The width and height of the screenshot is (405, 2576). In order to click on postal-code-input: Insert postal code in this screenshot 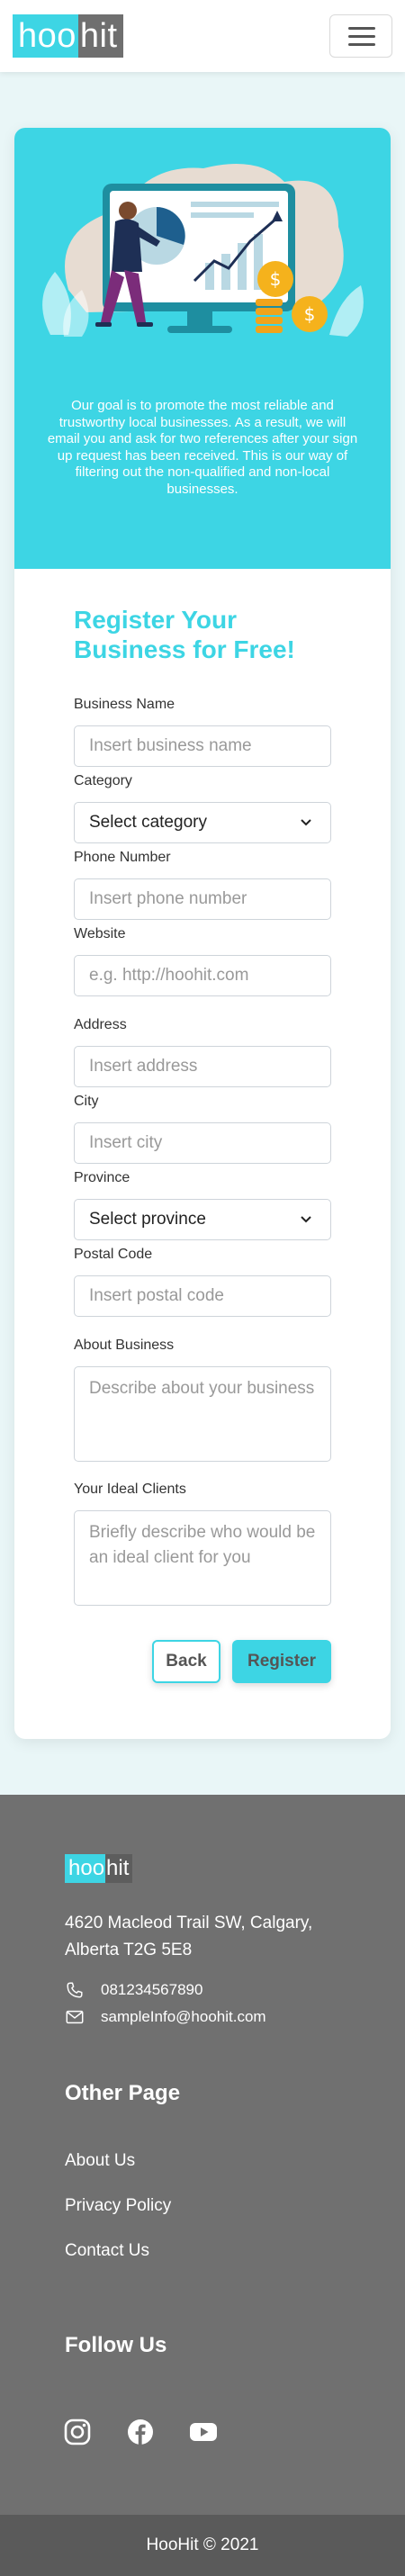, I will do `click(202, 1296)`.